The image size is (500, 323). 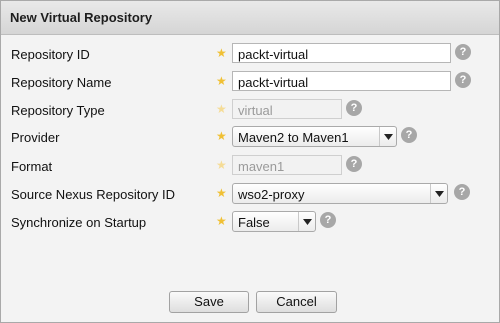 I want to click on repository-type-row: Repository Type ★ virtual ?, so click(x=250, y=111).